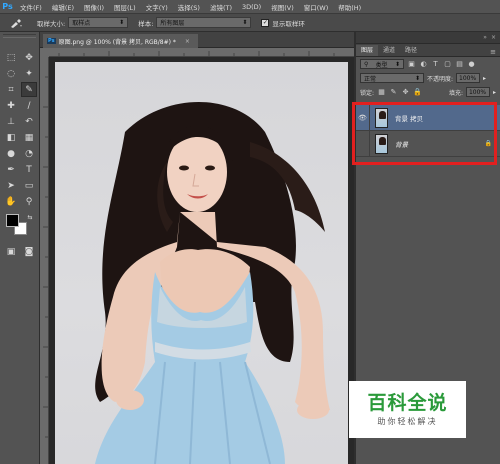  What do you see at coordinates (316, 7) in the screenshot?
I see `menu-window: 窗口(W)` at bounding box center [316, 7].